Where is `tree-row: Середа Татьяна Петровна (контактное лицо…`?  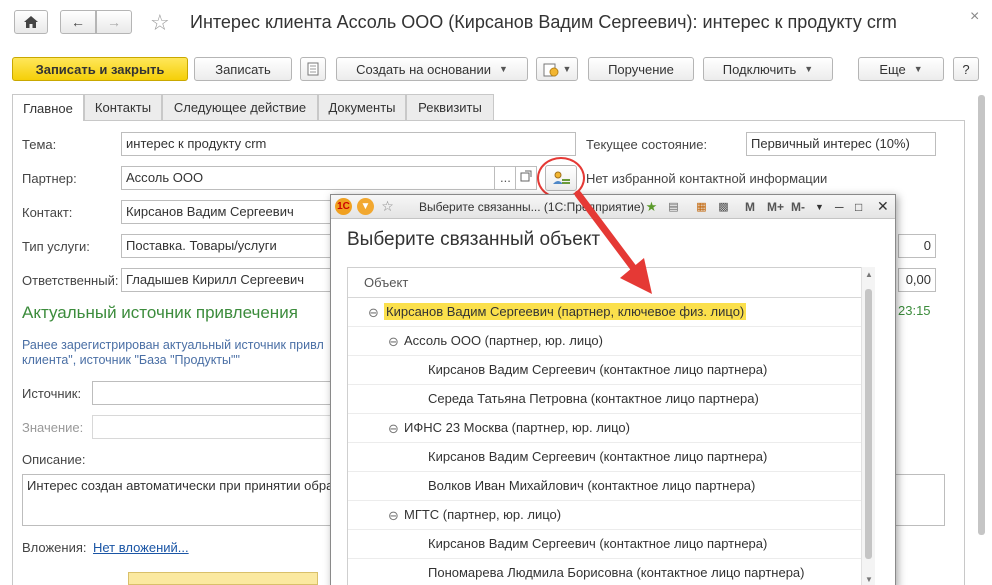
tree-row: Середа Татьяна Петровна (контактное лицо… is located at coordinates (611, 399).